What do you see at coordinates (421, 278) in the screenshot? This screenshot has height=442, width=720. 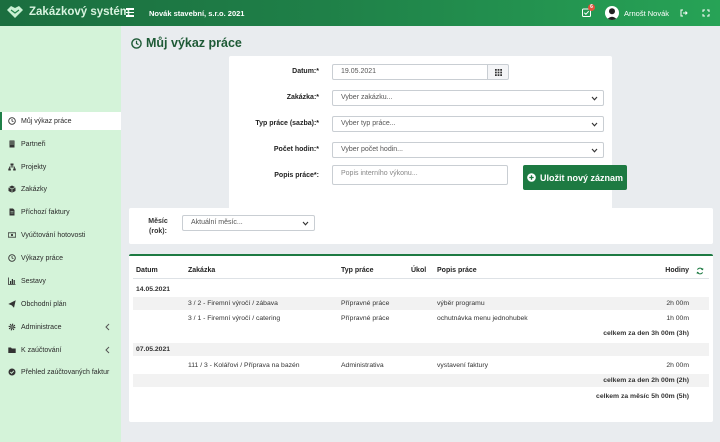 I see `header-divider` at bounding box center [421, 278].